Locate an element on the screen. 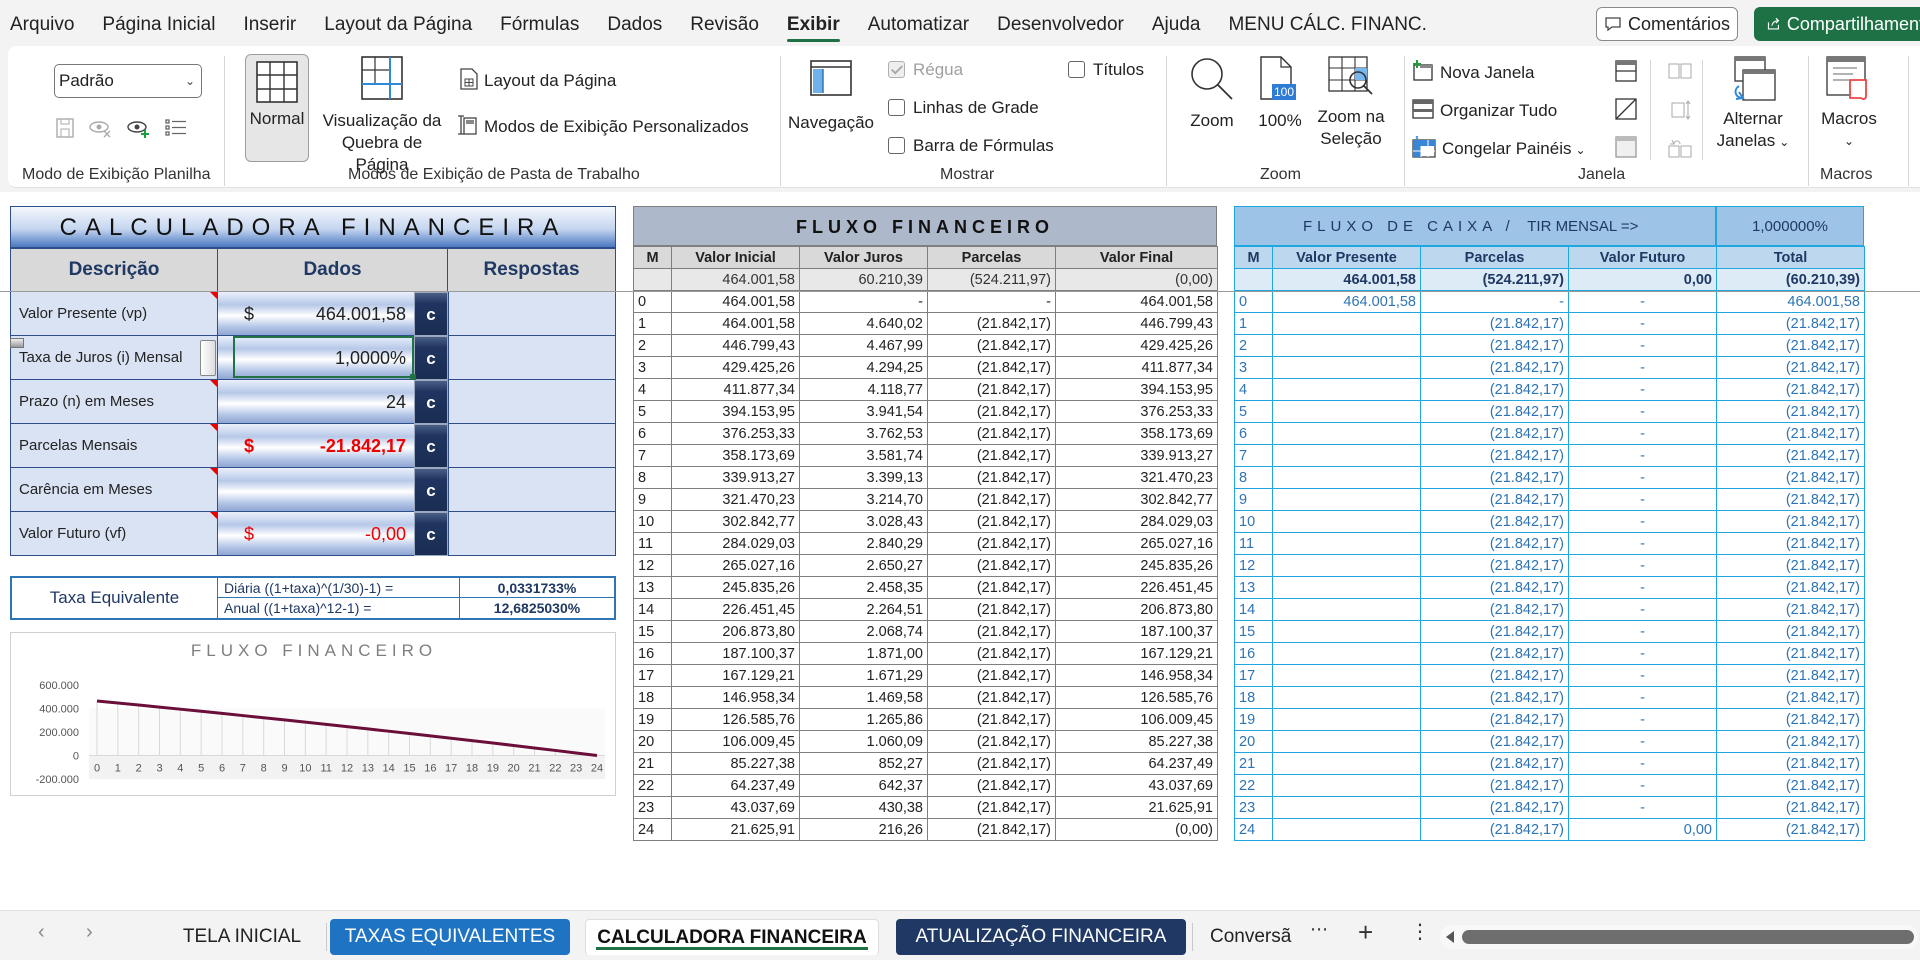 Image resolution: width=1920 pixels, height=960 pixels. table-cell: 126.585,76 is located at coordinates (1136, 697).